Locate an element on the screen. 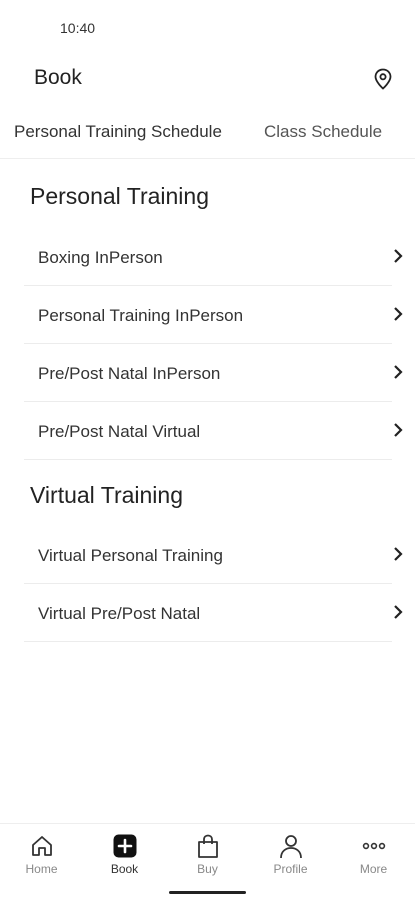 This screenshot has height=901, width=415. nav-label-buy: Buy is located at coordinates (207, 869).